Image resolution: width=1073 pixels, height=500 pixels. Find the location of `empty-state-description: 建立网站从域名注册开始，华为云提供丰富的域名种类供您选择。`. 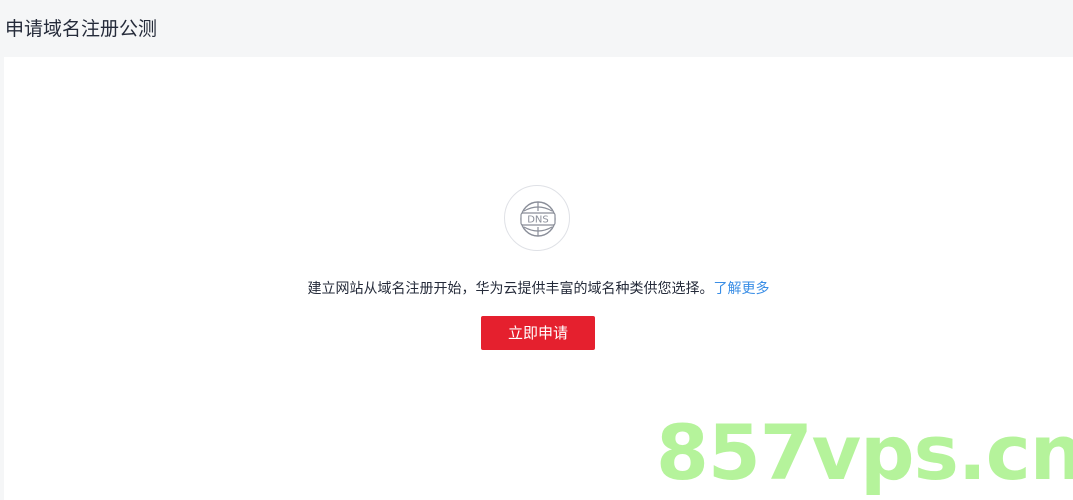

empty-state-description: 建立网站从域名注册开始，华为云提供丰富的域名种类供您选择。 is located at coordinates (510, 289).